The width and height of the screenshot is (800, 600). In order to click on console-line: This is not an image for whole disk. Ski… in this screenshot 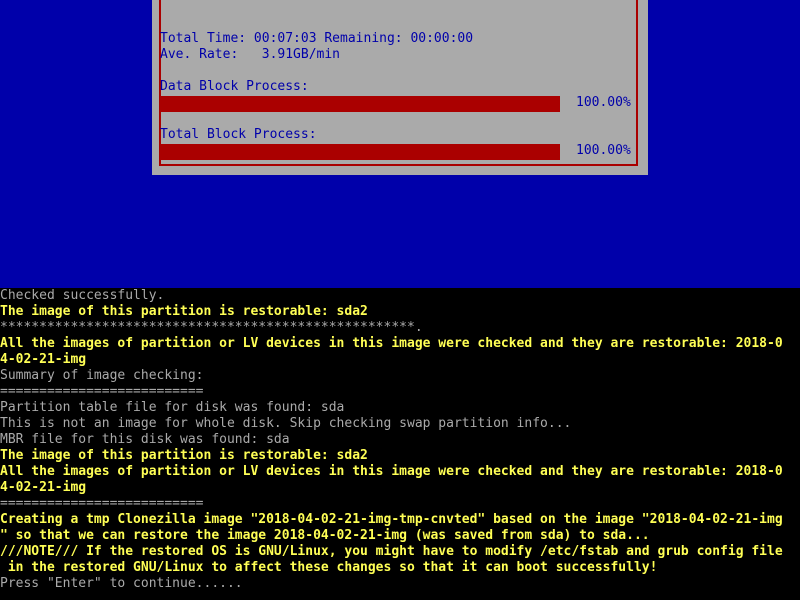, I will do `click(286, 423)`.